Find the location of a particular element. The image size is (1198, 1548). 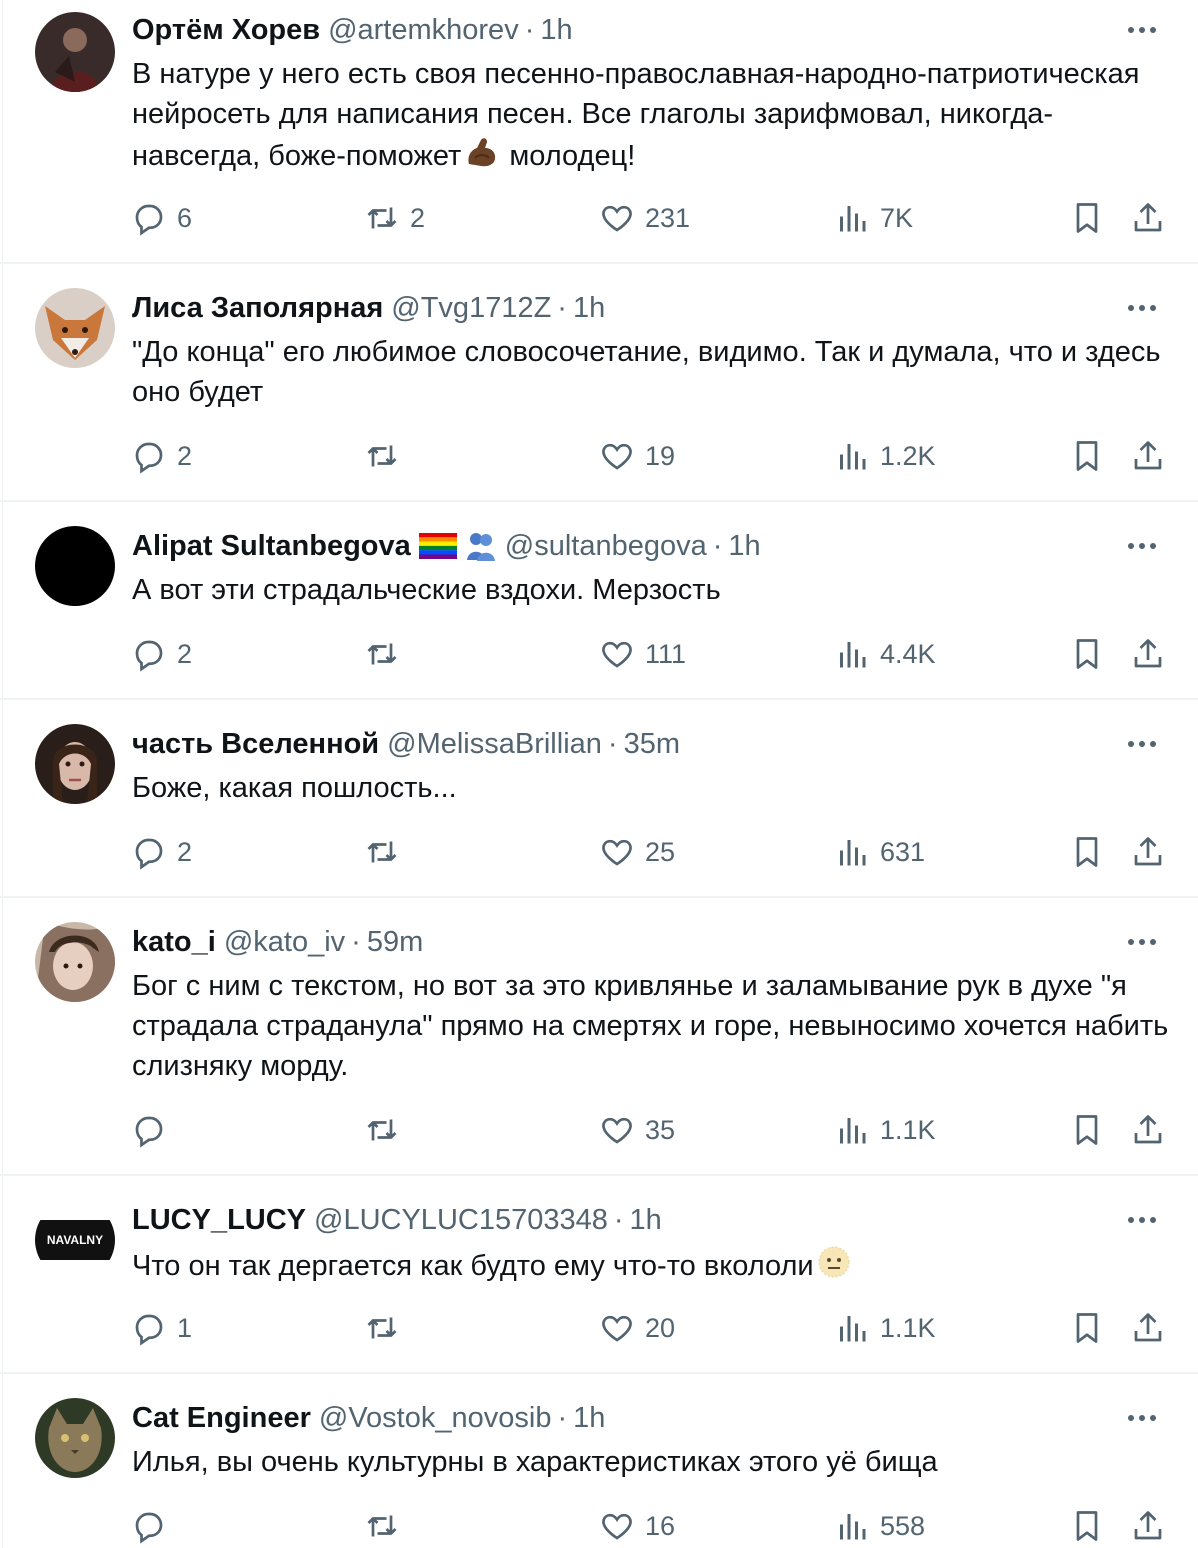

views-button: 4.4K is located at coordinates (885, 654).